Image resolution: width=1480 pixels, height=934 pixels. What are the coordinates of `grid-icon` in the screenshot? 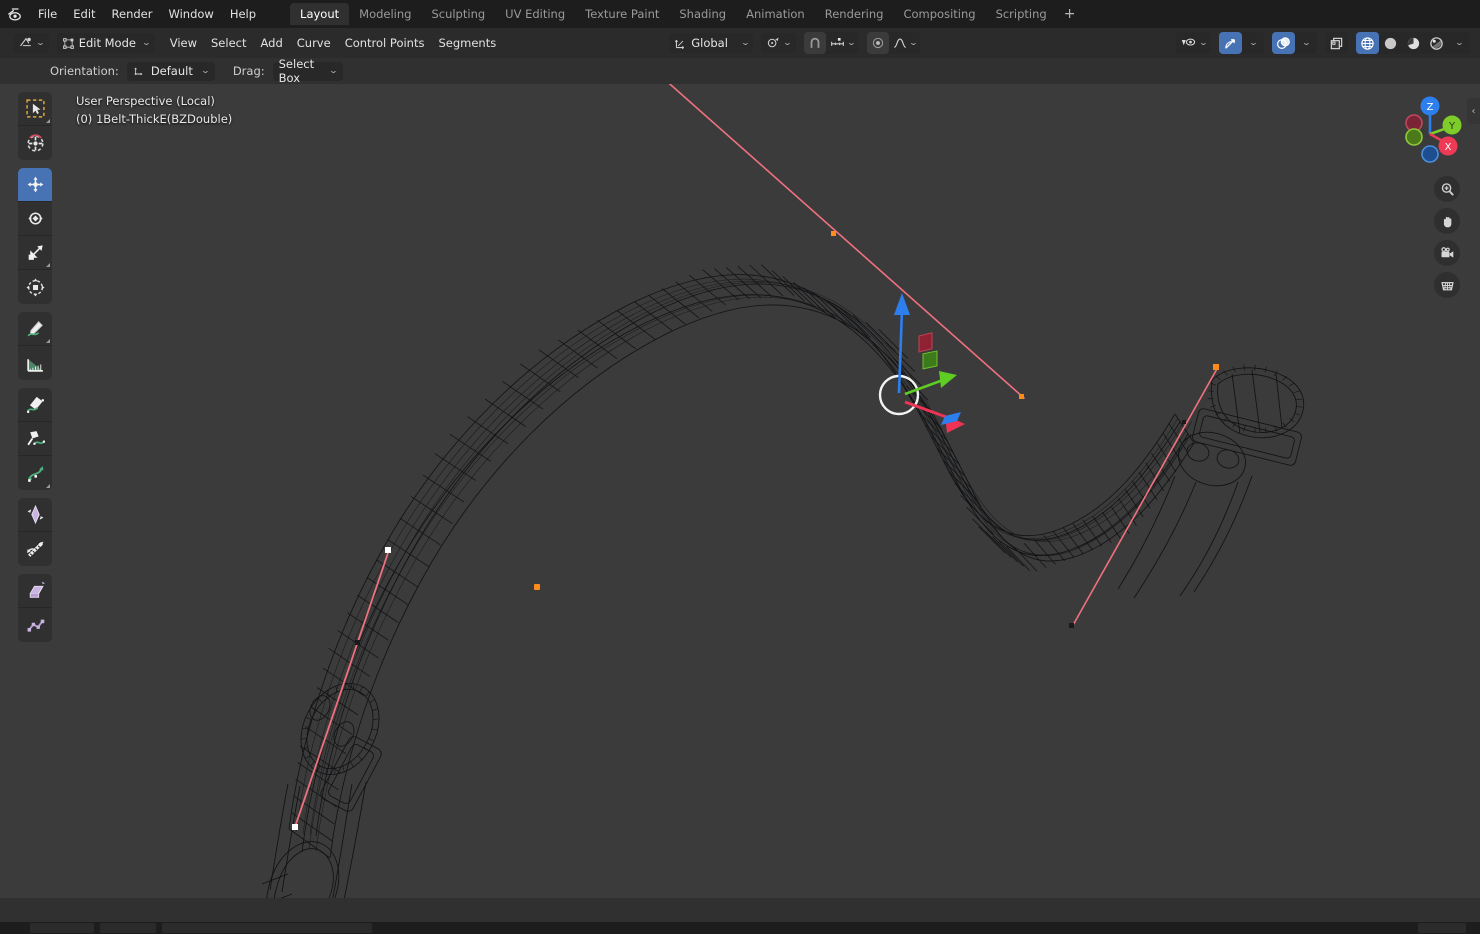 It's located at (1447, 285).